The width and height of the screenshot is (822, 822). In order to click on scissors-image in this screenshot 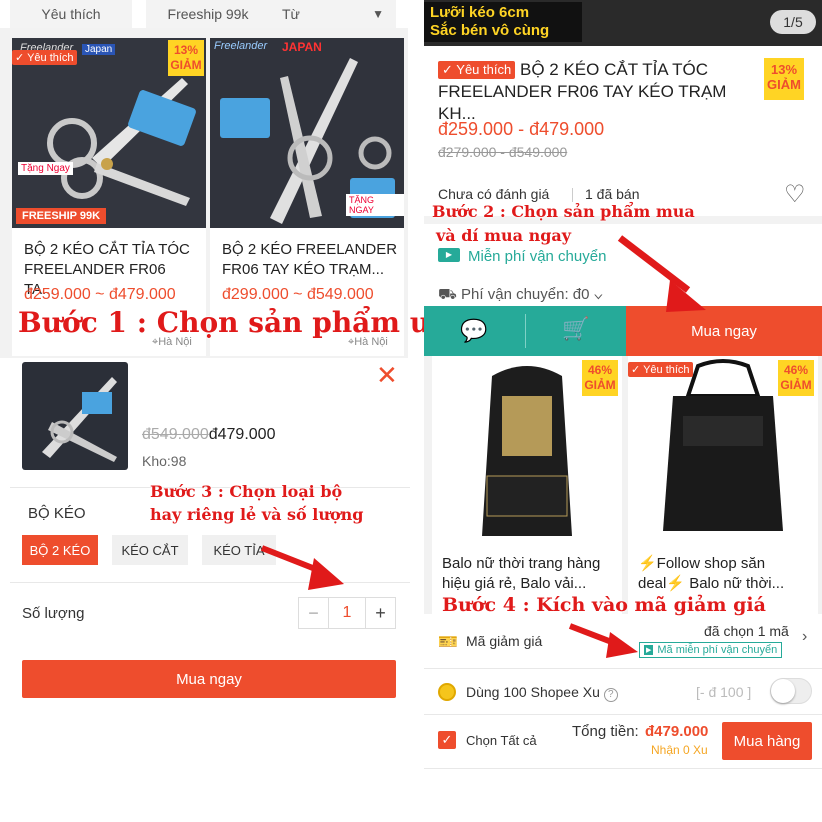, I will do `click(79, 419)`.